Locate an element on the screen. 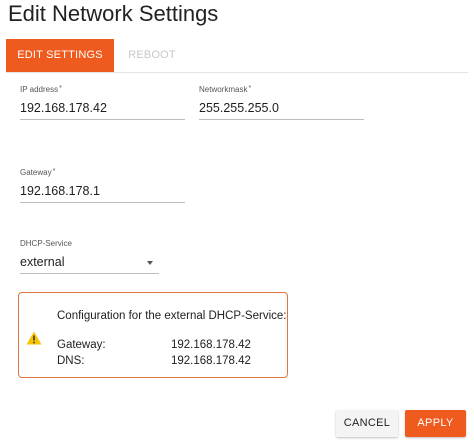 This screenshot has width=474, height=442. networkmask-field: Networkmask* 255.255.255.0 is located at coordinates (281, 102).